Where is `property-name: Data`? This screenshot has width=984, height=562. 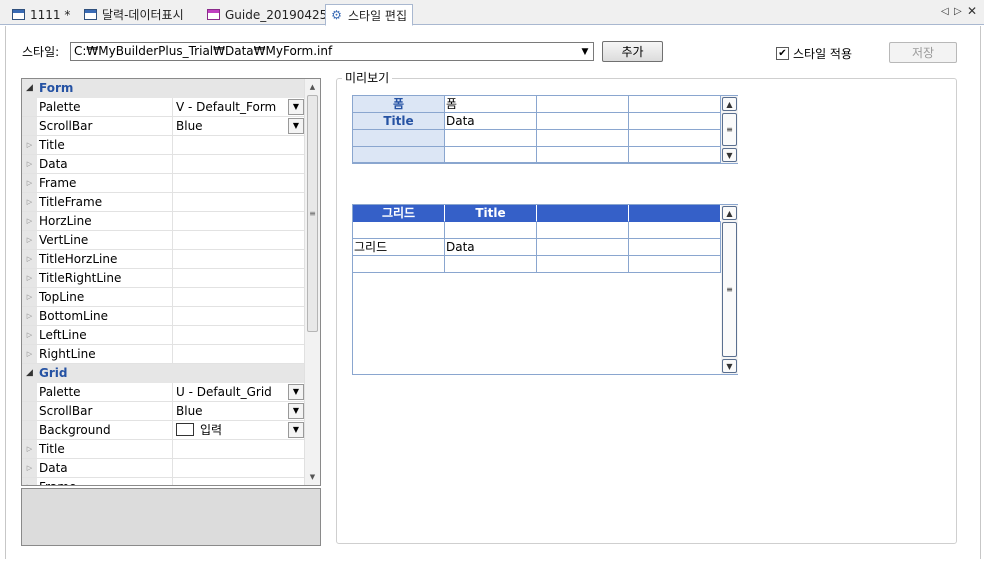
property-name: Data is located at coordinates (105, 164).